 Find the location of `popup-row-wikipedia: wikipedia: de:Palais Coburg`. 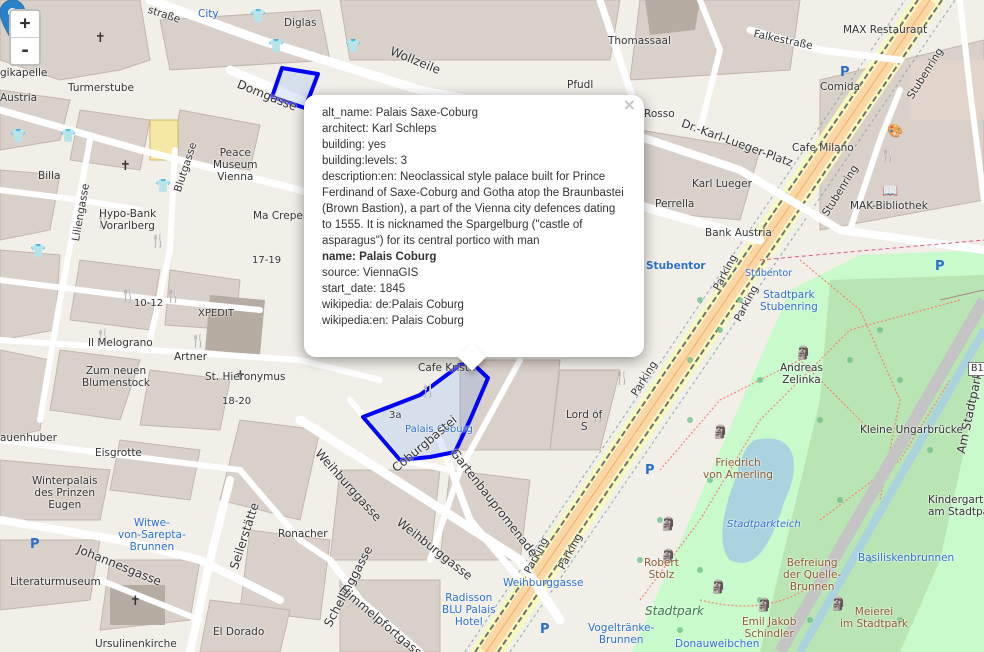

popup-row-wikipedia: wikipedia: de:Palais Coburg is located at coordinates (393, 305).